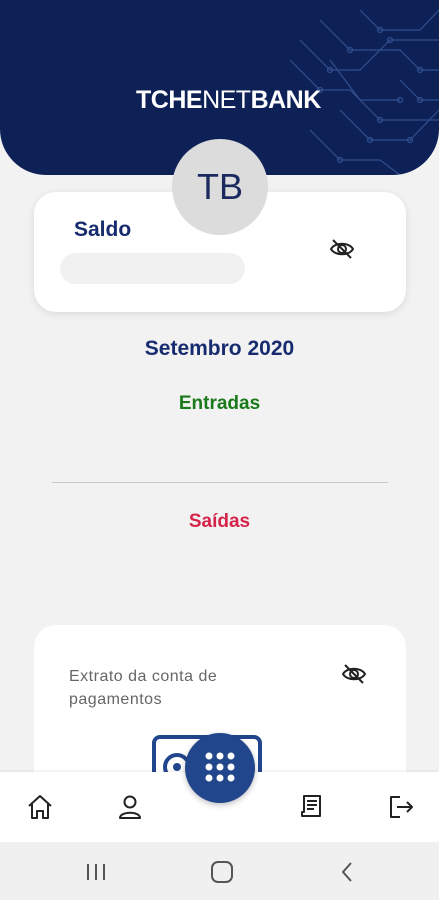 The height and width of the screenshot is (900, 439). Describe the element at coordinates (130, 807) in the screenshot. I see `user-icon` at that location.